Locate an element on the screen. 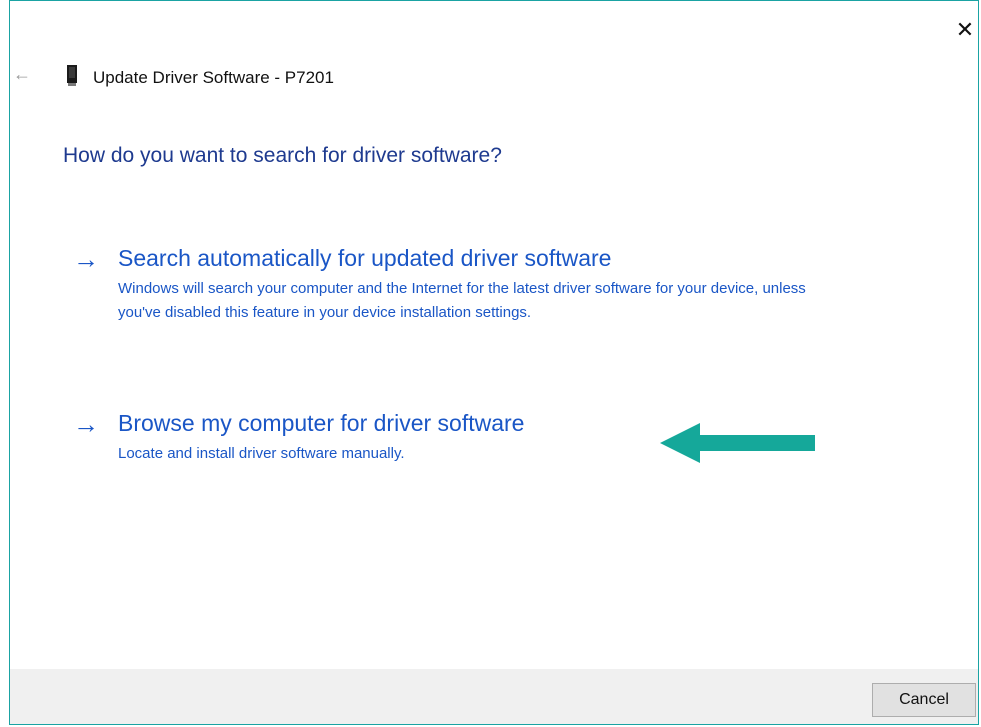 This screenshot has width=981, height=727. cancel-button: Cancel is located at coordinates (924, 700).